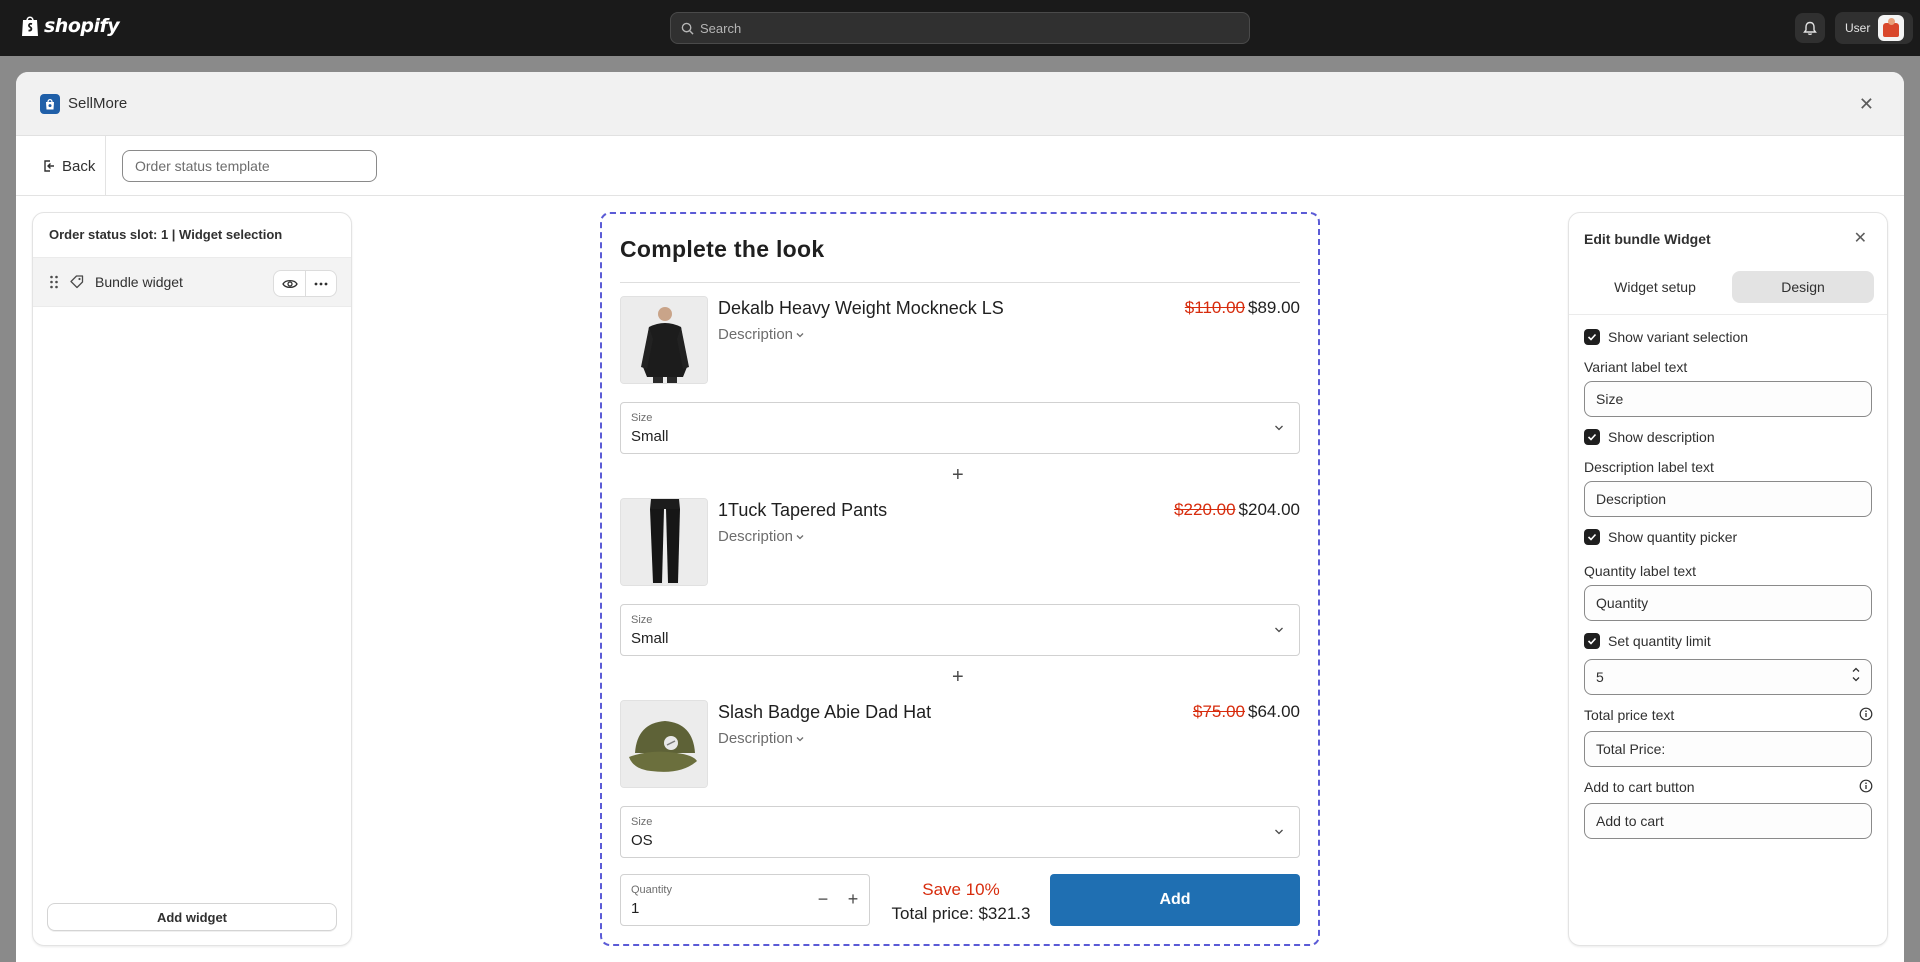 Image resolution: width=1920 pixels, height=962 pixels. I want to click on more-horizontal-icon, so click(321, 283).